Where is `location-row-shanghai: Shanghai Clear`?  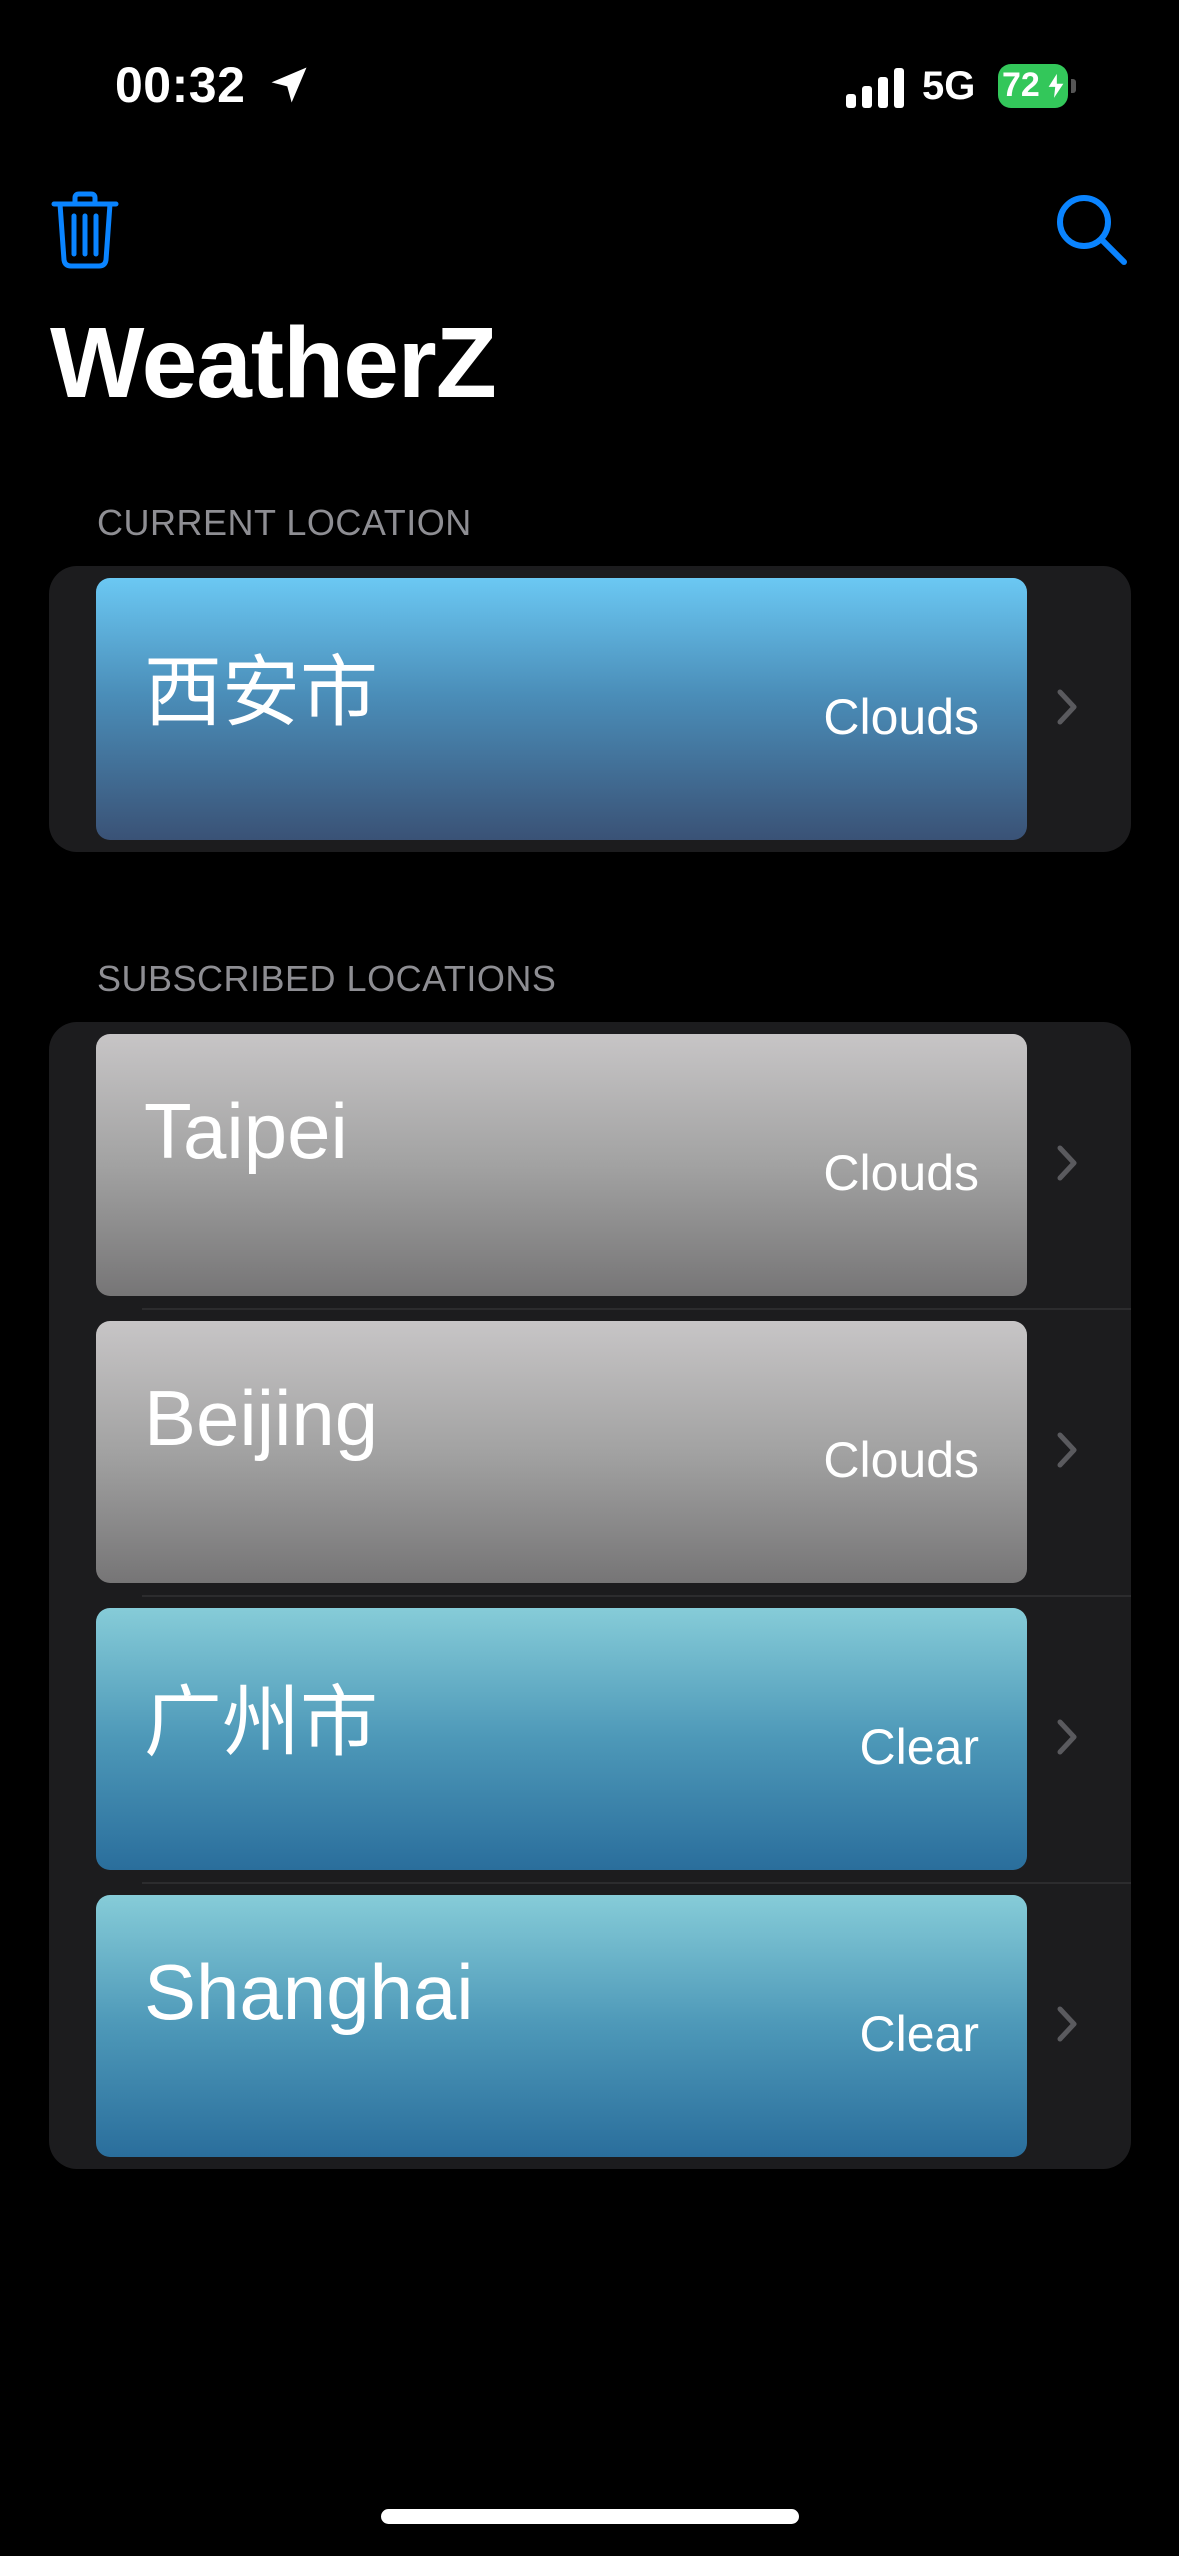 location-row-shanghai: Shanghai Clear is located at coordinates (590, 2026).